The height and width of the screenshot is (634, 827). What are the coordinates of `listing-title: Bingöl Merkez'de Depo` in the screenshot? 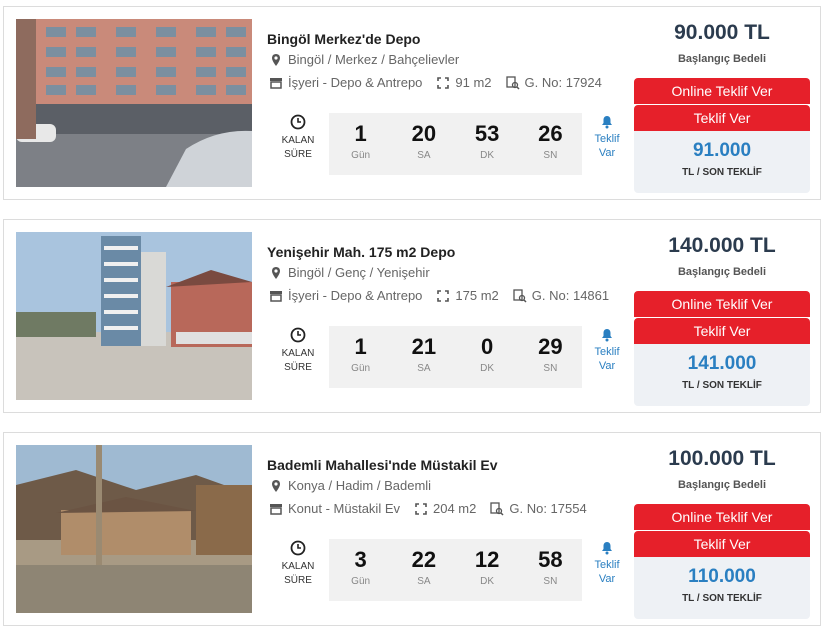 It's located at (343, 39).